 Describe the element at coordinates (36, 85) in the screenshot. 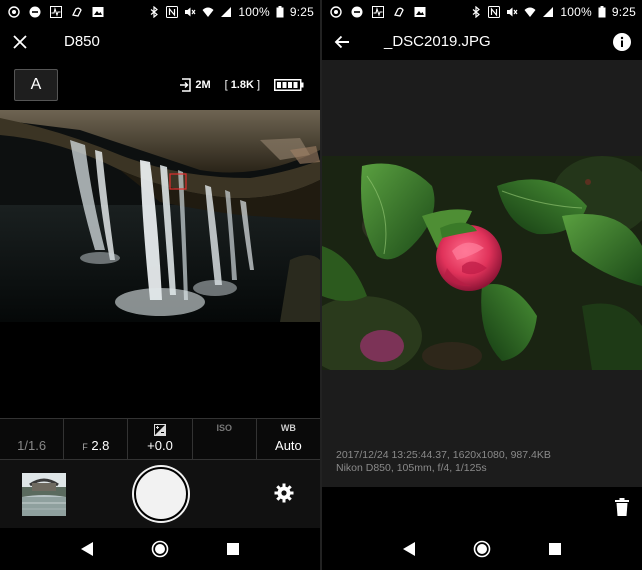

I see `shooting-mode-button: A` at that location.